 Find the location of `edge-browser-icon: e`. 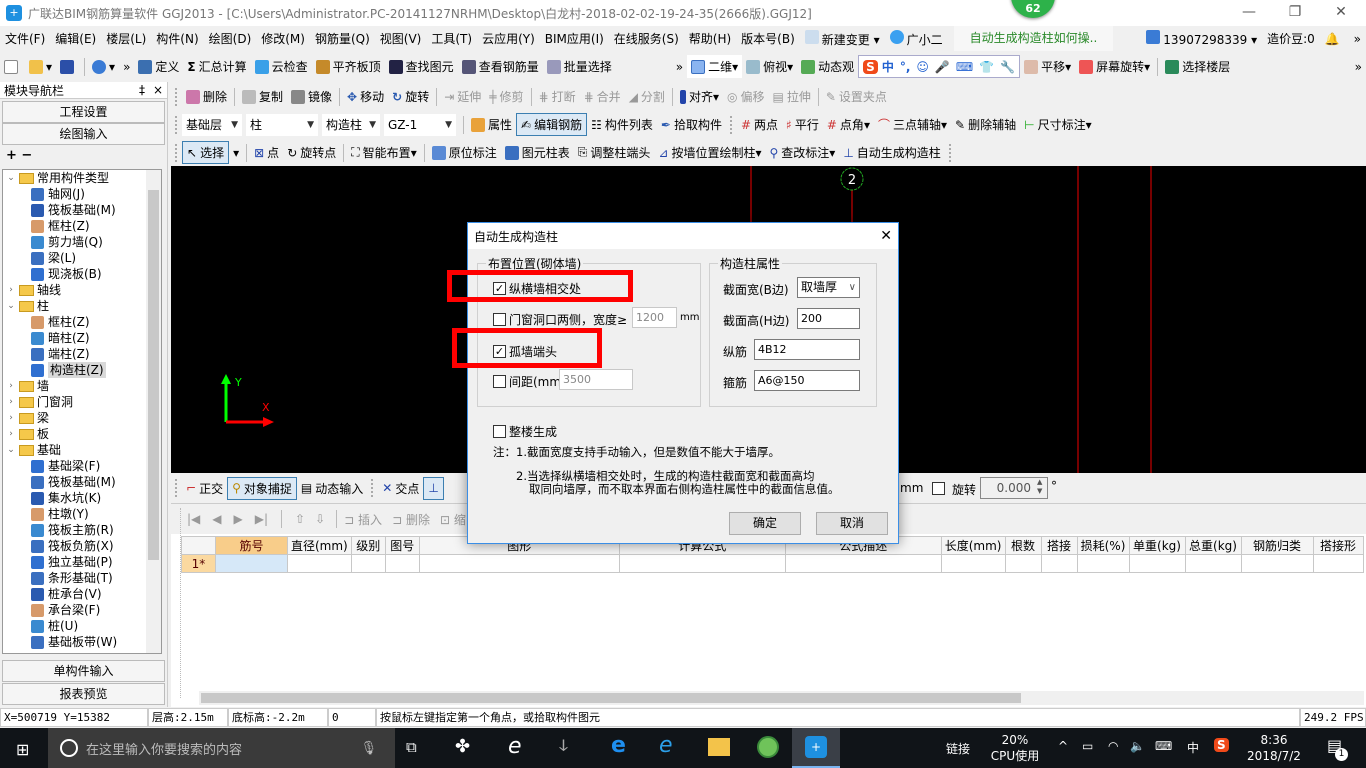

edge-browser-icon: e is located at coordinates (618, 745).